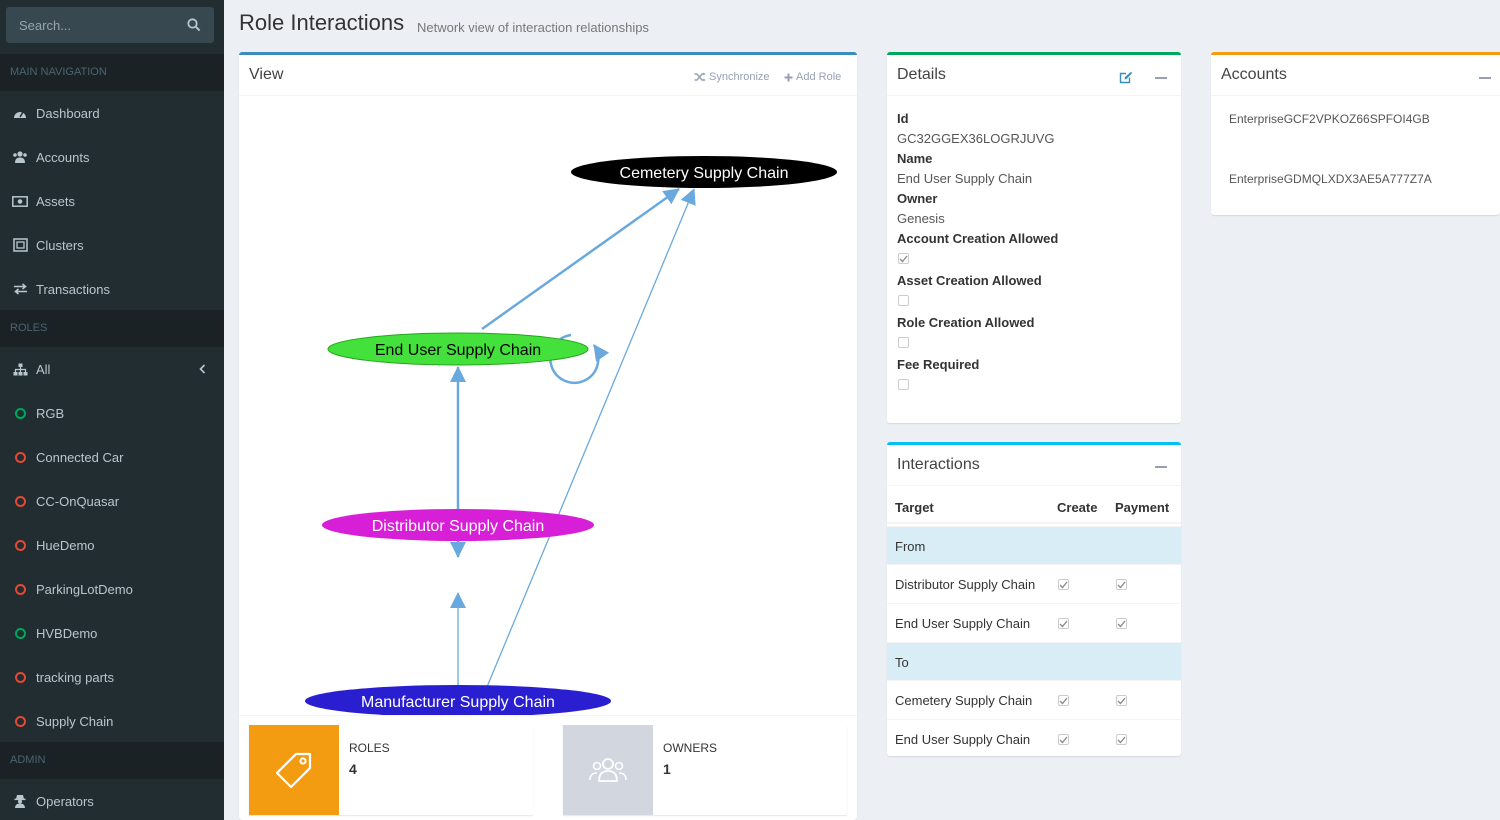 This screenshot has width=1500, height=820. What do you see at coordinates (20, 289) in the screenshot?
I see `exchange-icon` at bounding box center [20, 289].